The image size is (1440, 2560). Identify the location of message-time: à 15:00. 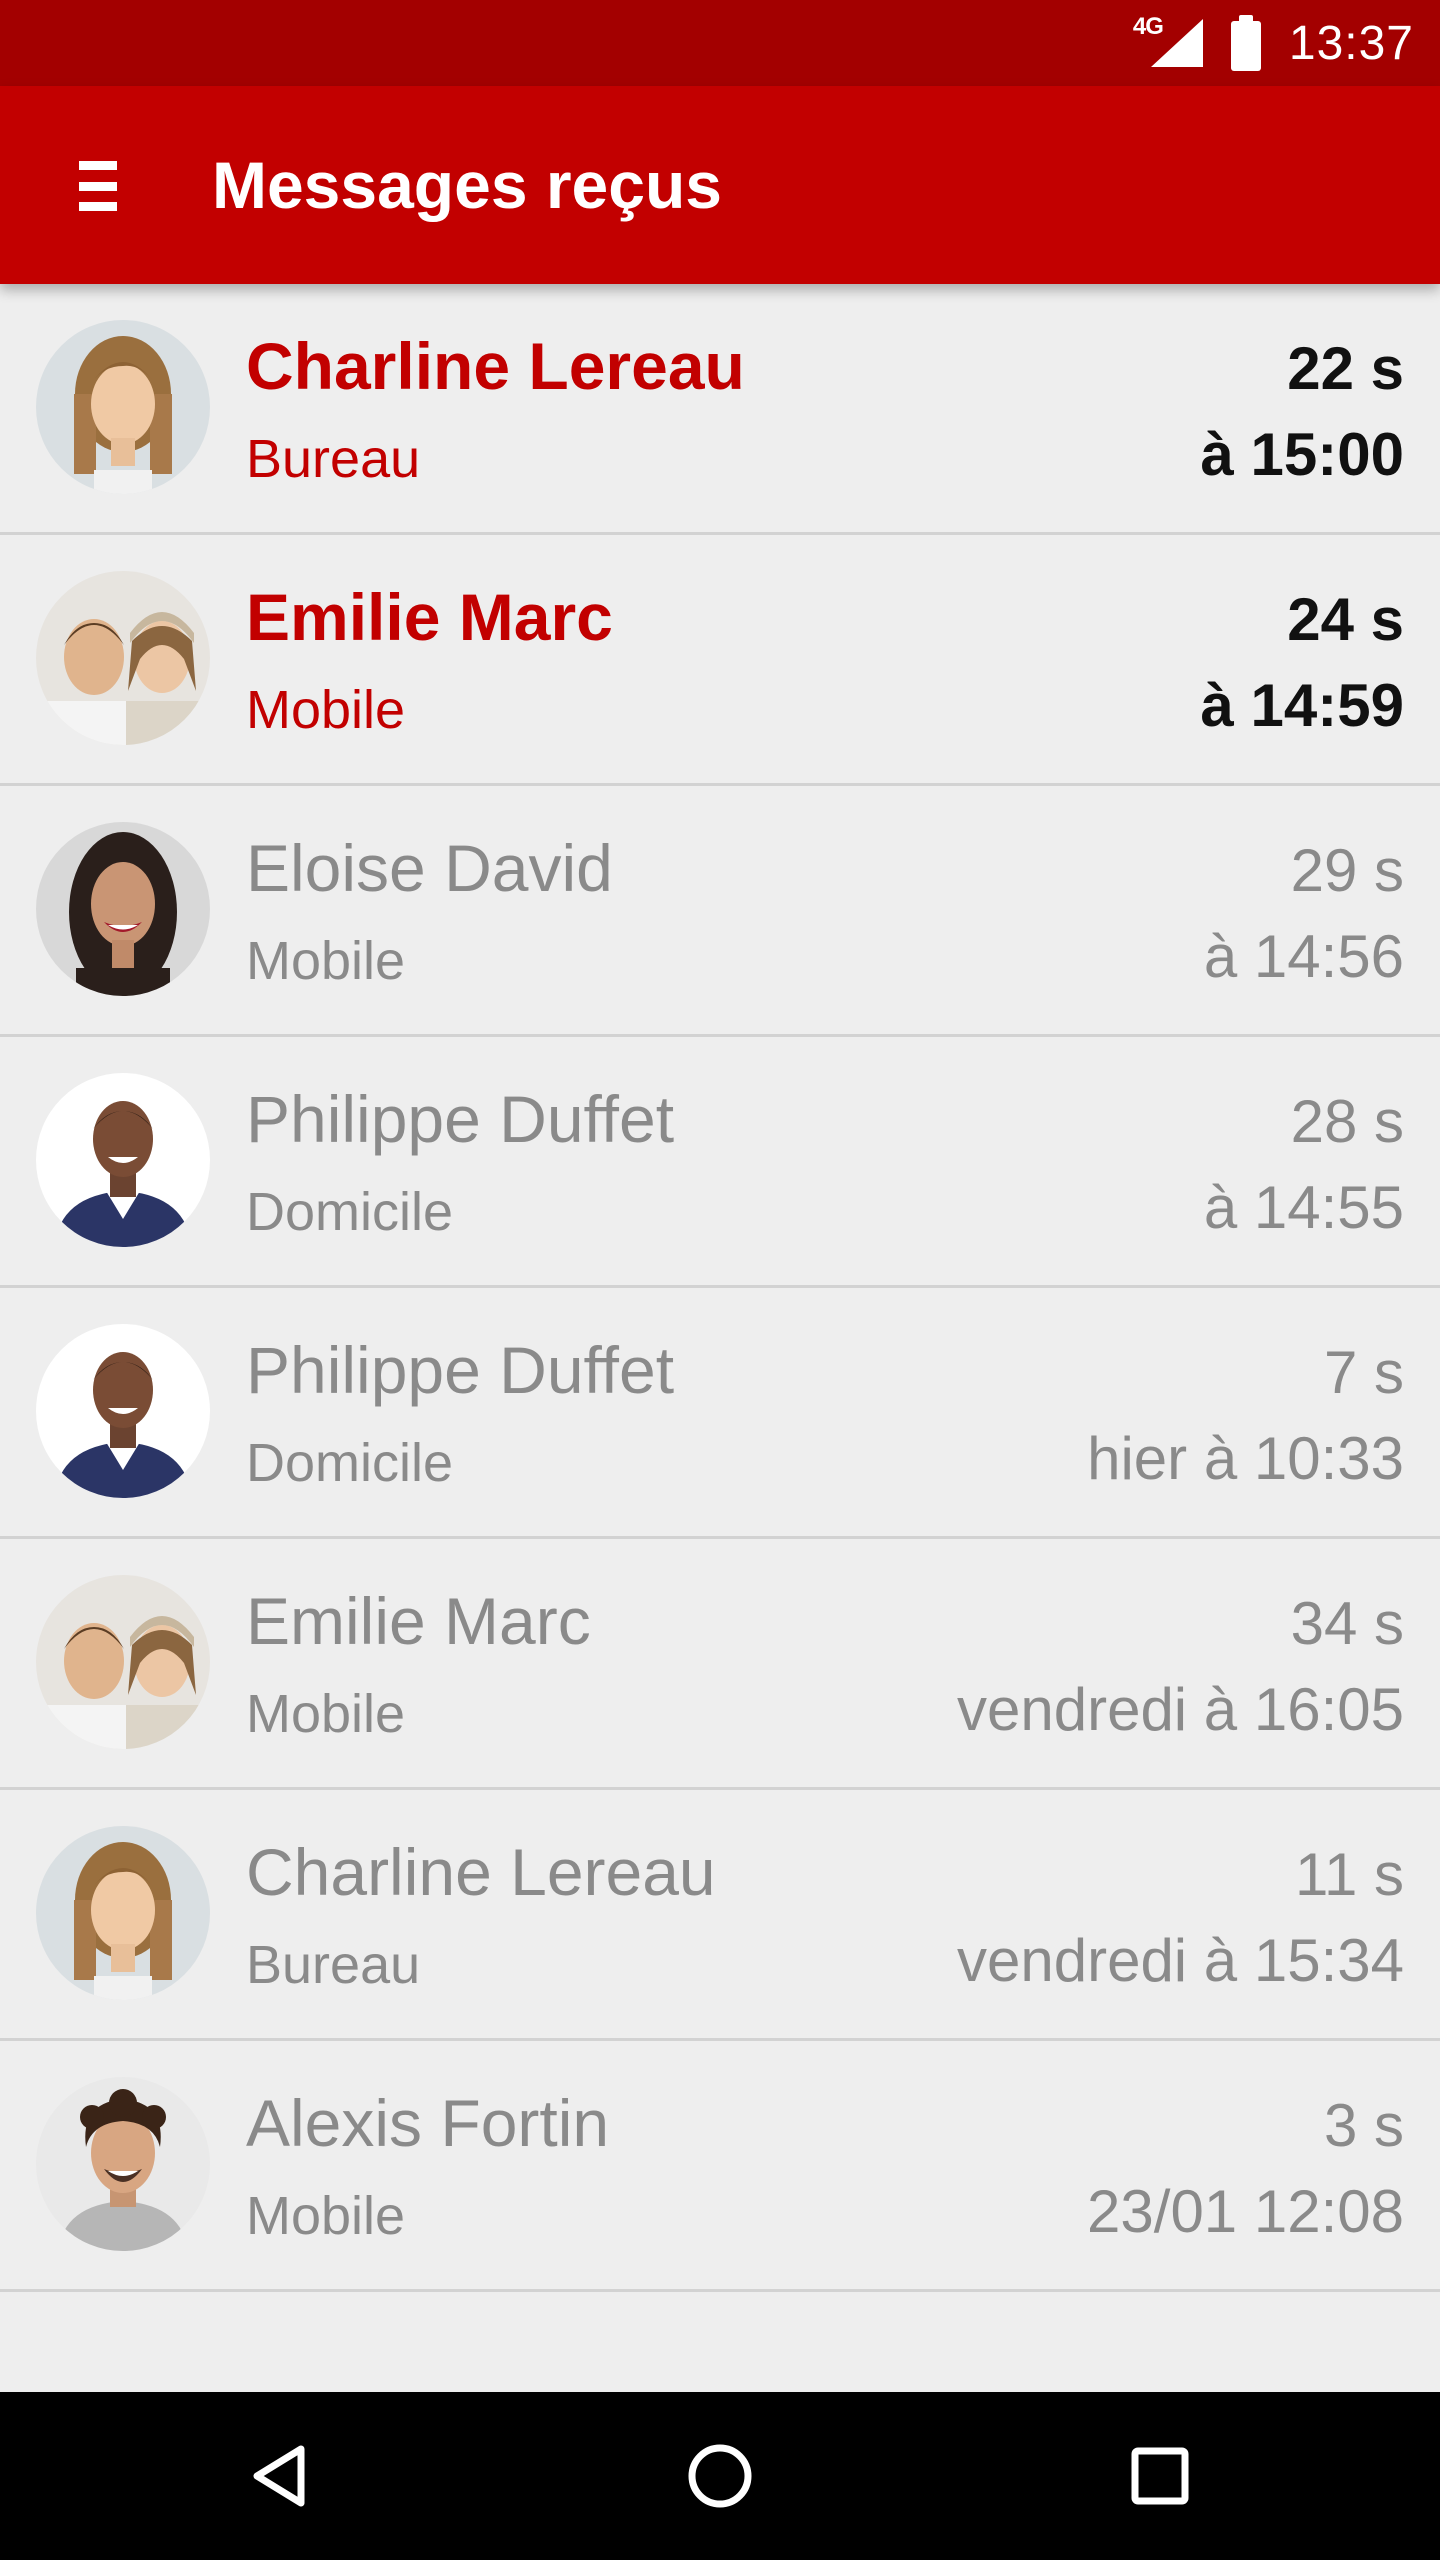
(1302, 454).